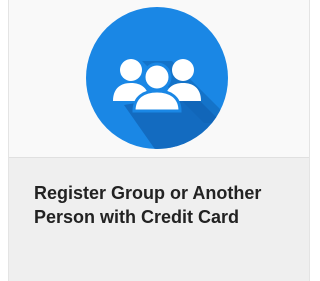 The height and width of the screenshot is (281, 320). What do you see at coordinates (159, 157) in the screenshot?
I see `card-divider` at bounding box center [159, 157].